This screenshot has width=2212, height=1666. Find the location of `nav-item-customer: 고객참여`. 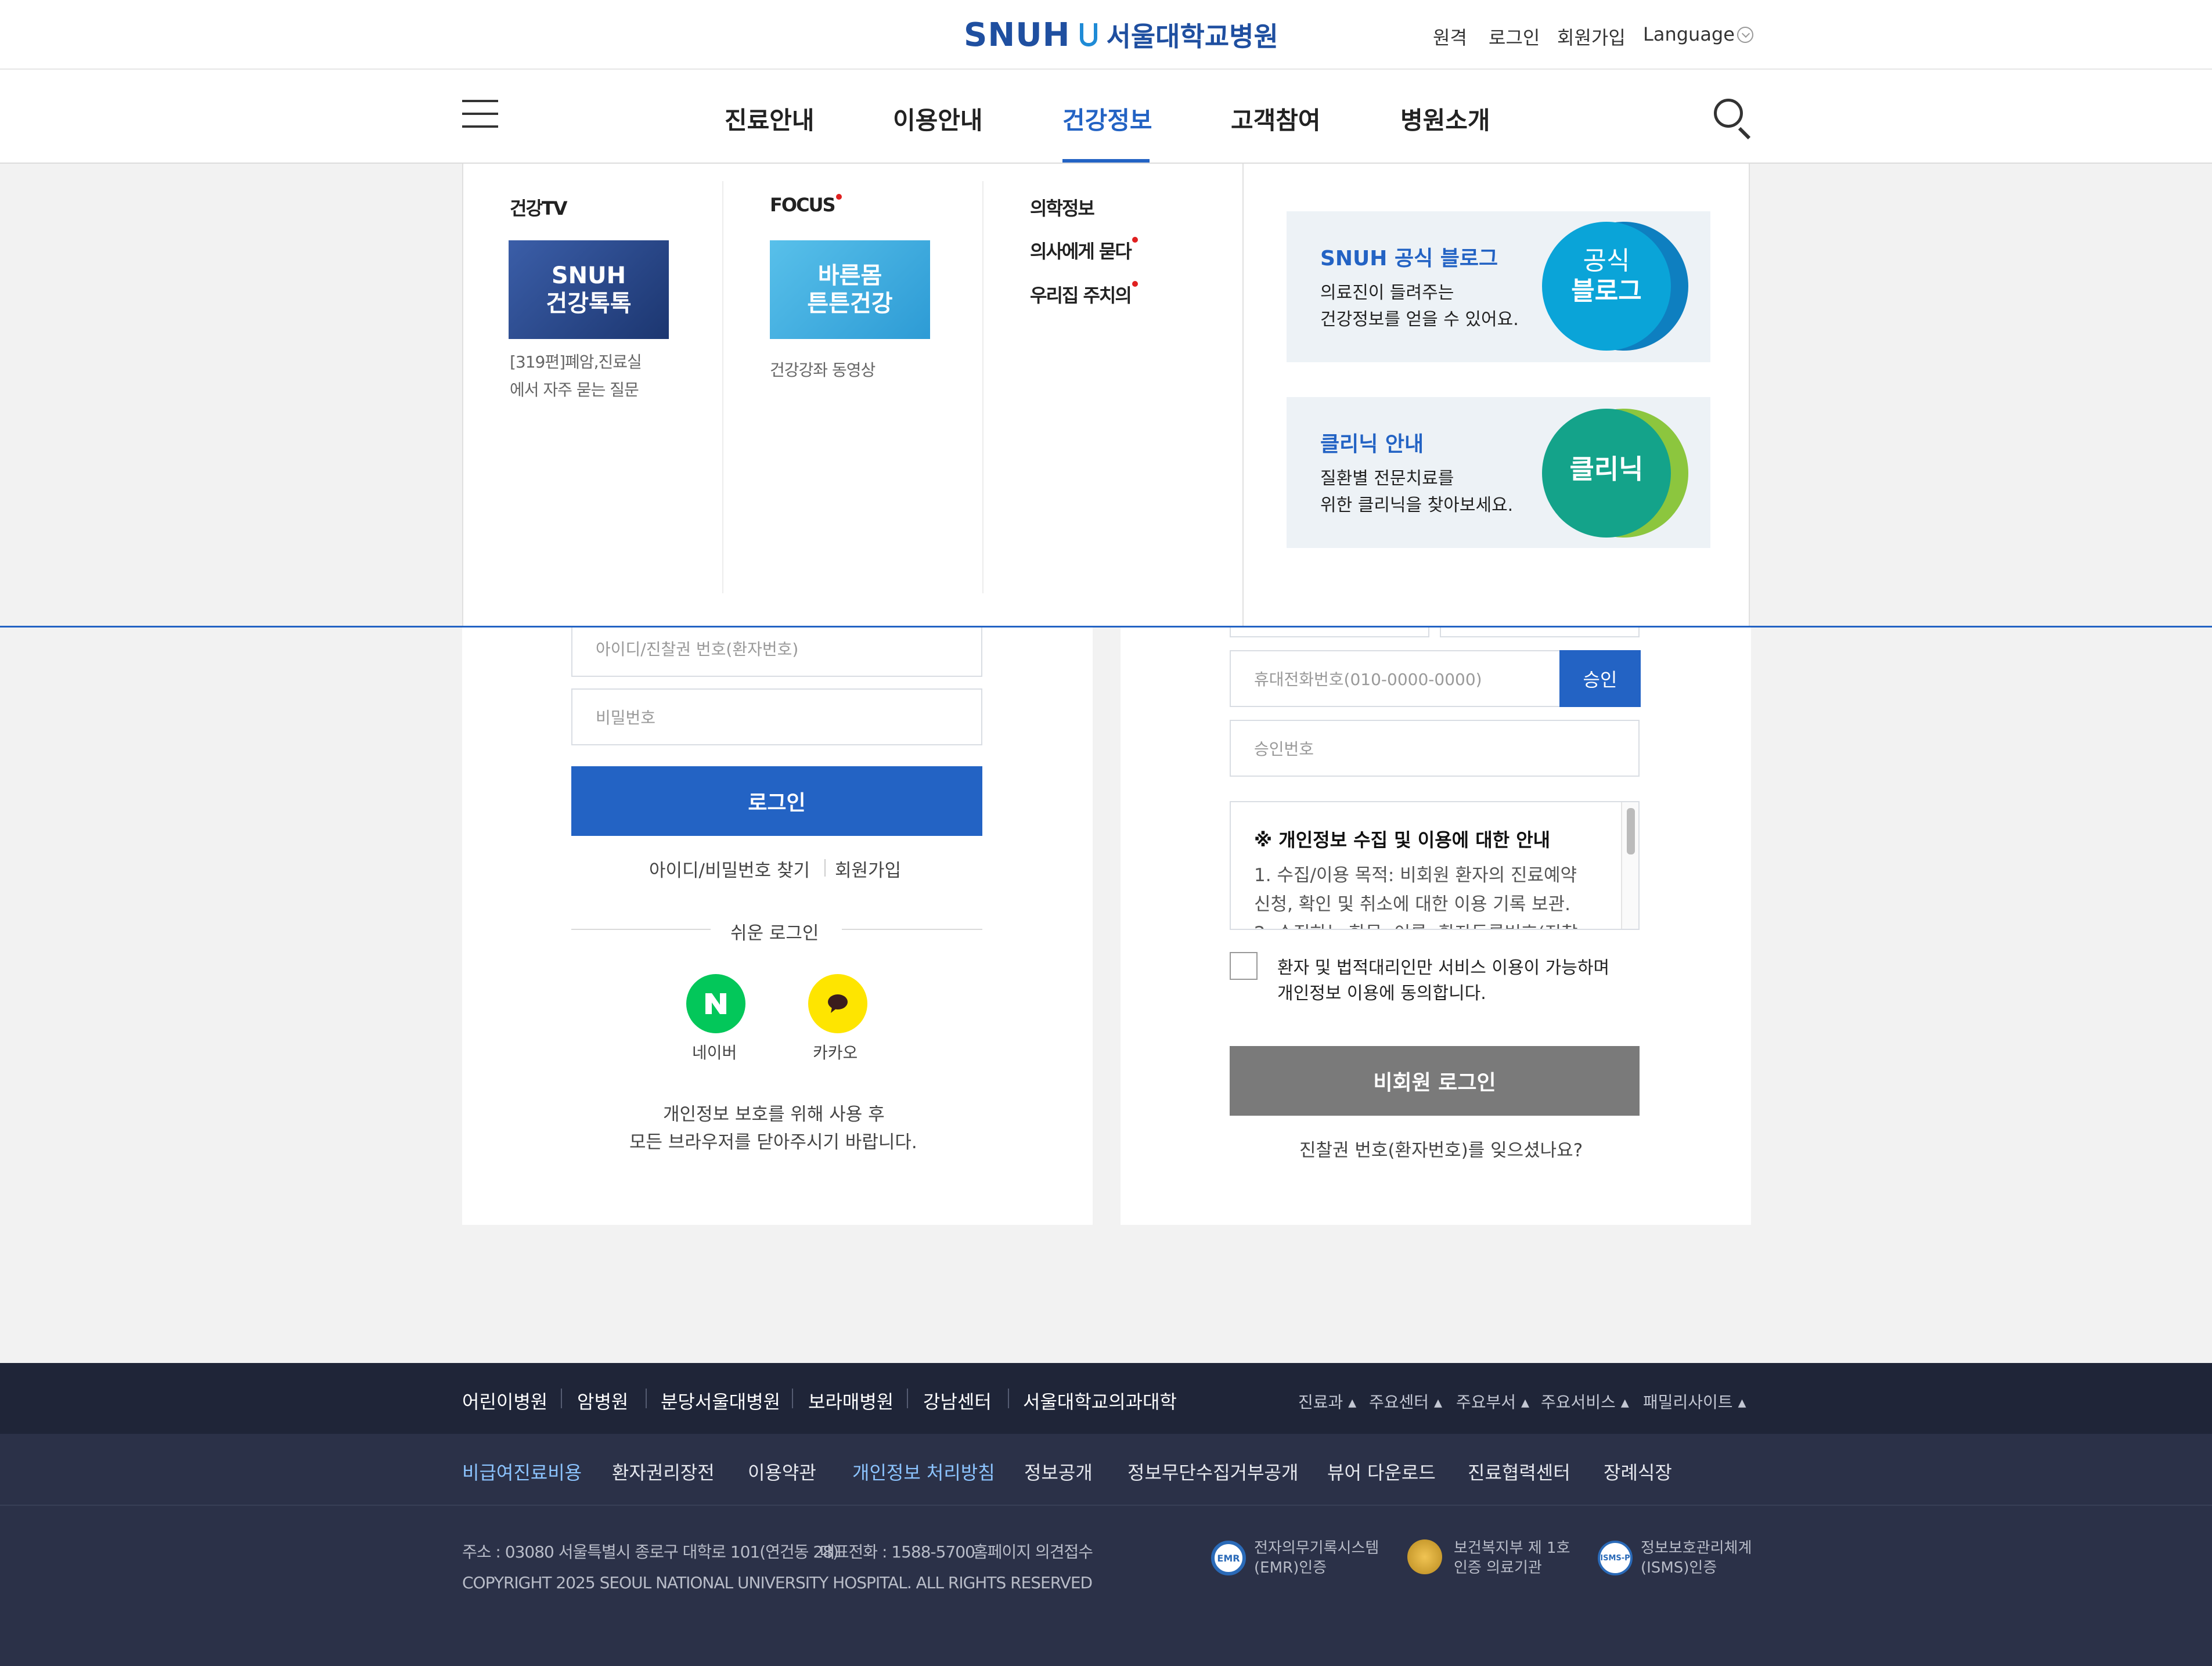

nav-item-customer: 고객참여 is located at coordinates (1276, 118).